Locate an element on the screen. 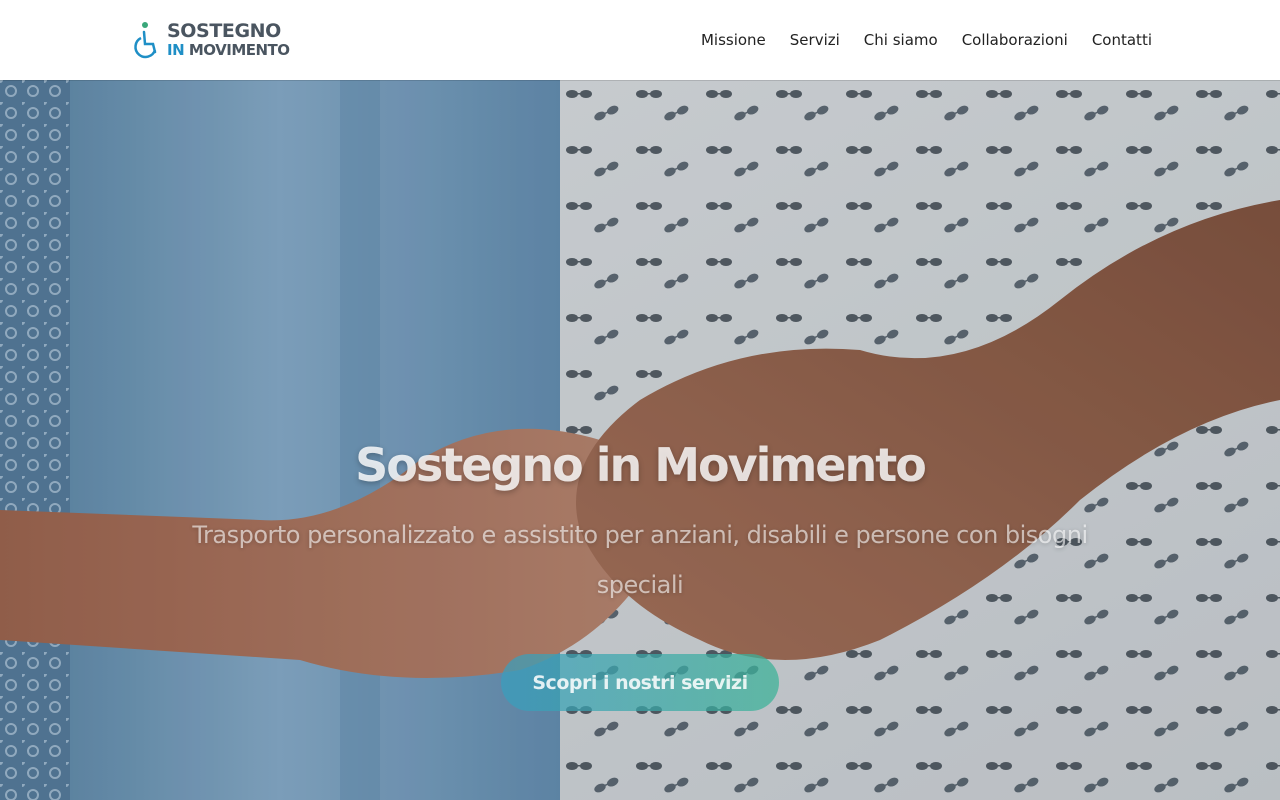  logo-movimento: MOVIMENTO is located at coordinates (237, 50).